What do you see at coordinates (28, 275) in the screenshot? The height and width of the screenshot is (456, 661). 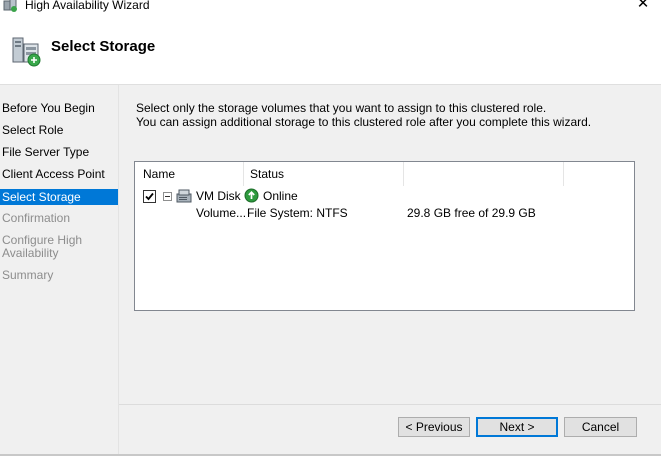 I see `nav-item-summary: Summary` at bounding box center [28, 275].